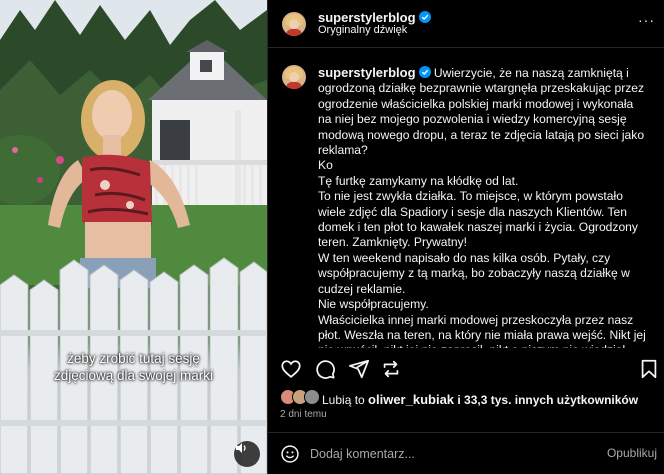  Describe the element at coordinates (418, 180) in the screenshot. I see `caption-line: Tę furtkę zamykamy na kłódkę od lat.` at that location.